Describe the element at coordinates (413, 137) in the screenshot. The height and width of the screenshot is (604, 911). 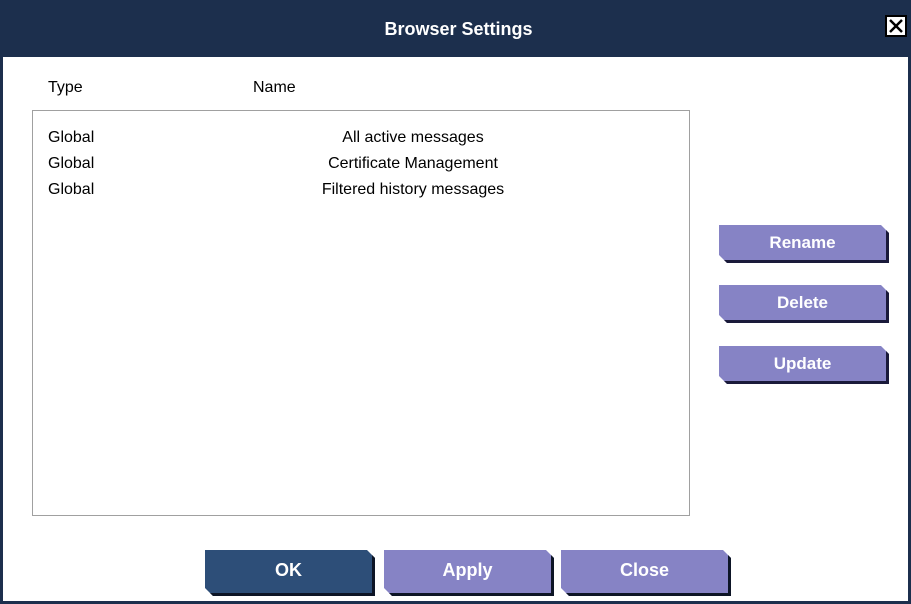
I see `list-item-name: All active messages` at that location.